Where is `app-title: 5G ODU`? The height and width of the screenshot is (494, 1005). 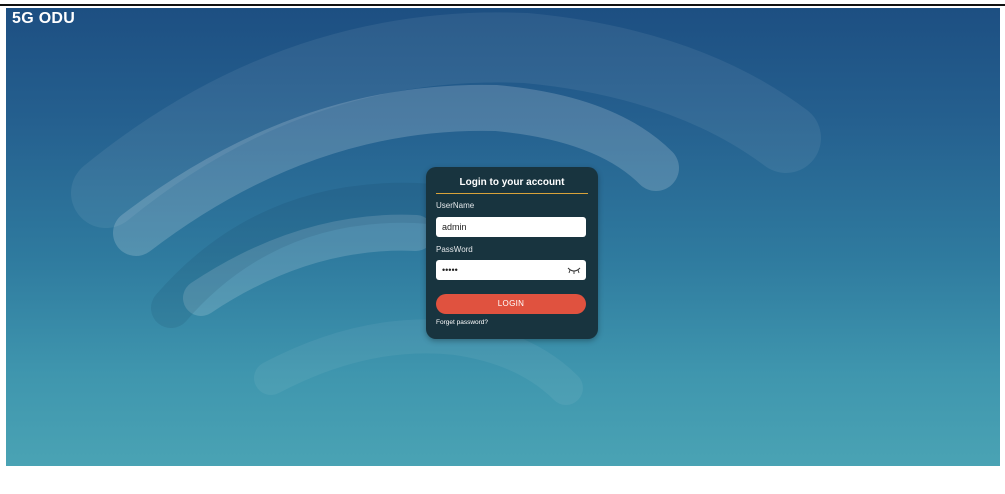 app-title: 5G ODU is located at coordinates (44, 18).